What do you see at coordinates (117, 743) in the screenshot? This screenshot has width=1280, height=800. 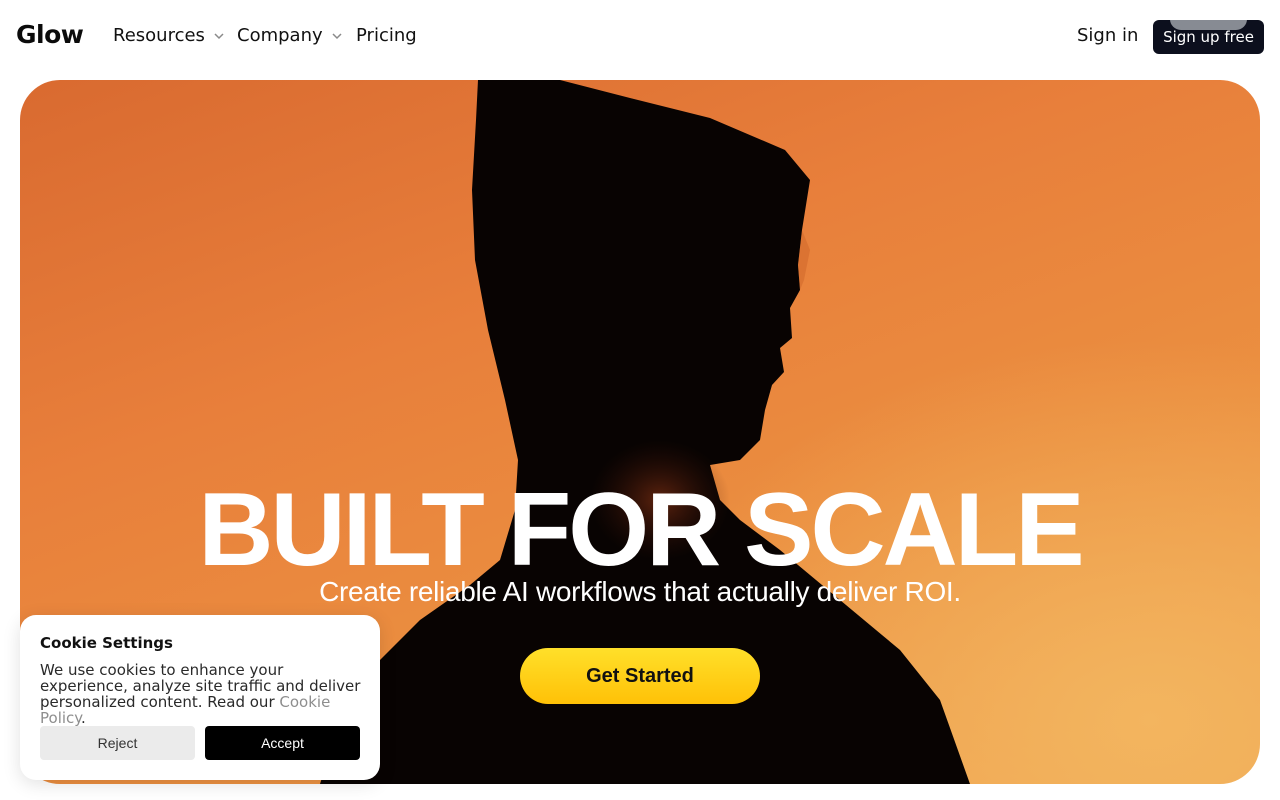 I see `reject-button: Reject` at bounding box center [117, 743].